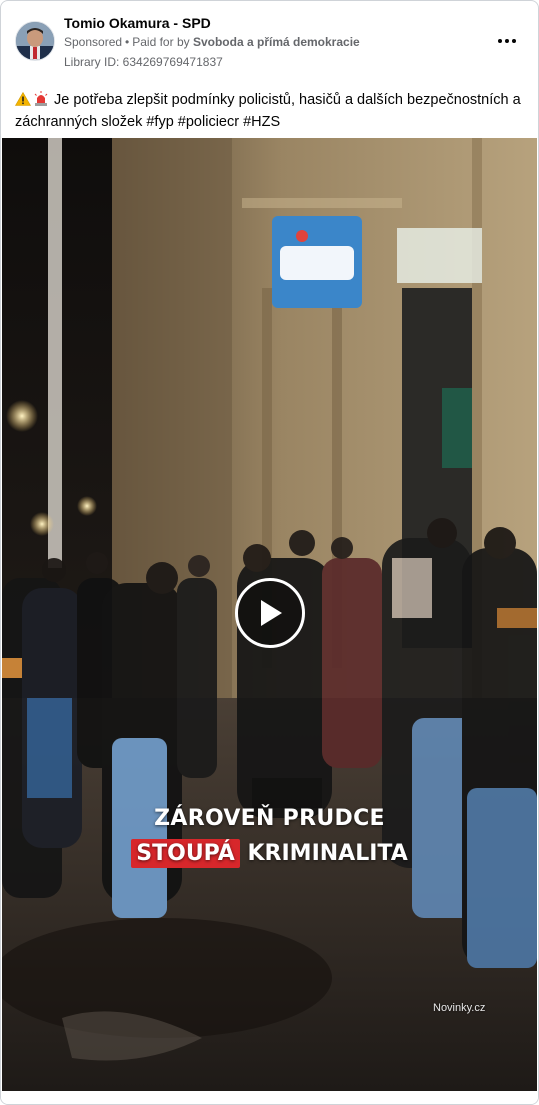 The width and height of the screenshot is (539, 1105). Describe the element at coordinates (137, 23) in the screenshot. I see `page-name: Tomio Okamura - SPD` at that location.